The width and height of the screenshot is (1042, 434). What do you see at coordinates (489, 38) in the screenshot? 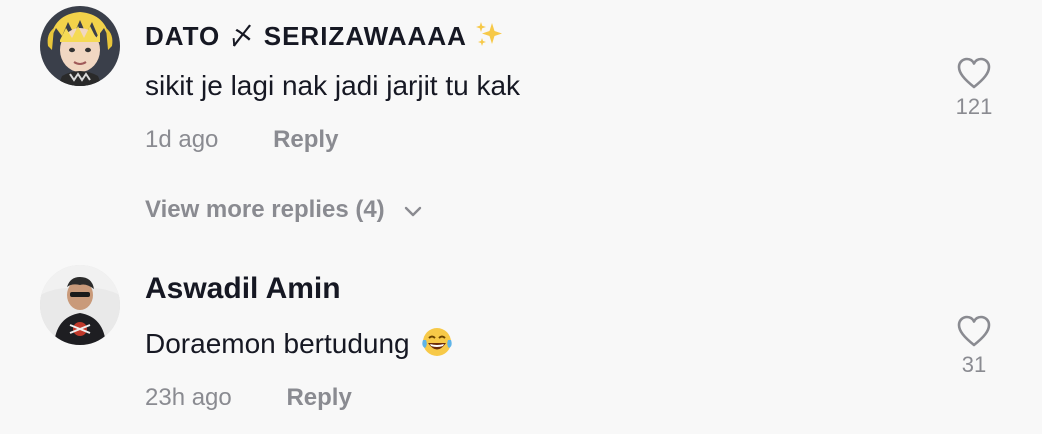
I see `sparkles-icon` at bounding box center [489, 38].